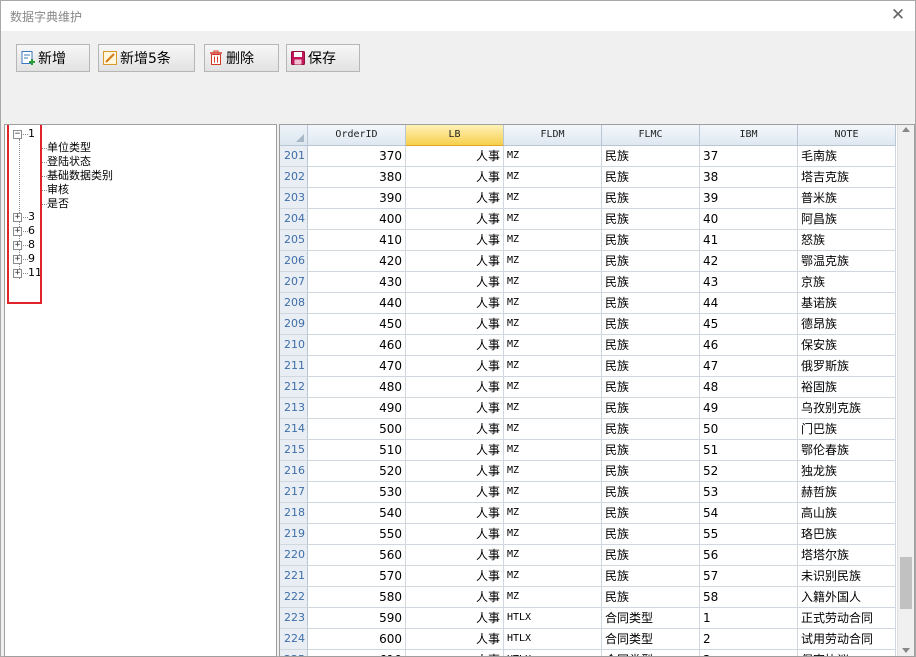 This screenshot has width=916, height=657. Describe the element at coordinates (589, 471) in the screenshot. I see `table-row: 216 520 人事 MZ 民族 52 独龙族` at that location.